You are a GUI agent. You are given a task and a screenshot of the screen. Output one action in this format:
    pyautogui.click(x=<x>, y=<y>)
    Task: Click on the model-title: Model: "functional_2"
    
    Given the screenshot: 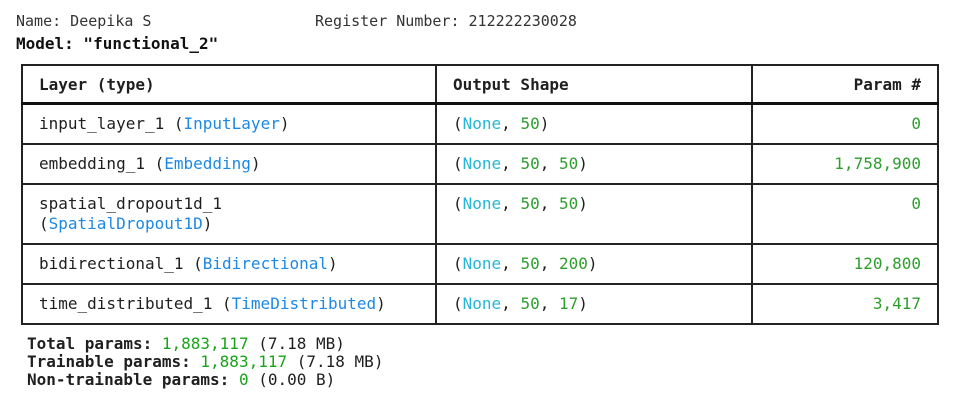 What is the action you would take?
    pyautogui.click(x=117, y=43)
    